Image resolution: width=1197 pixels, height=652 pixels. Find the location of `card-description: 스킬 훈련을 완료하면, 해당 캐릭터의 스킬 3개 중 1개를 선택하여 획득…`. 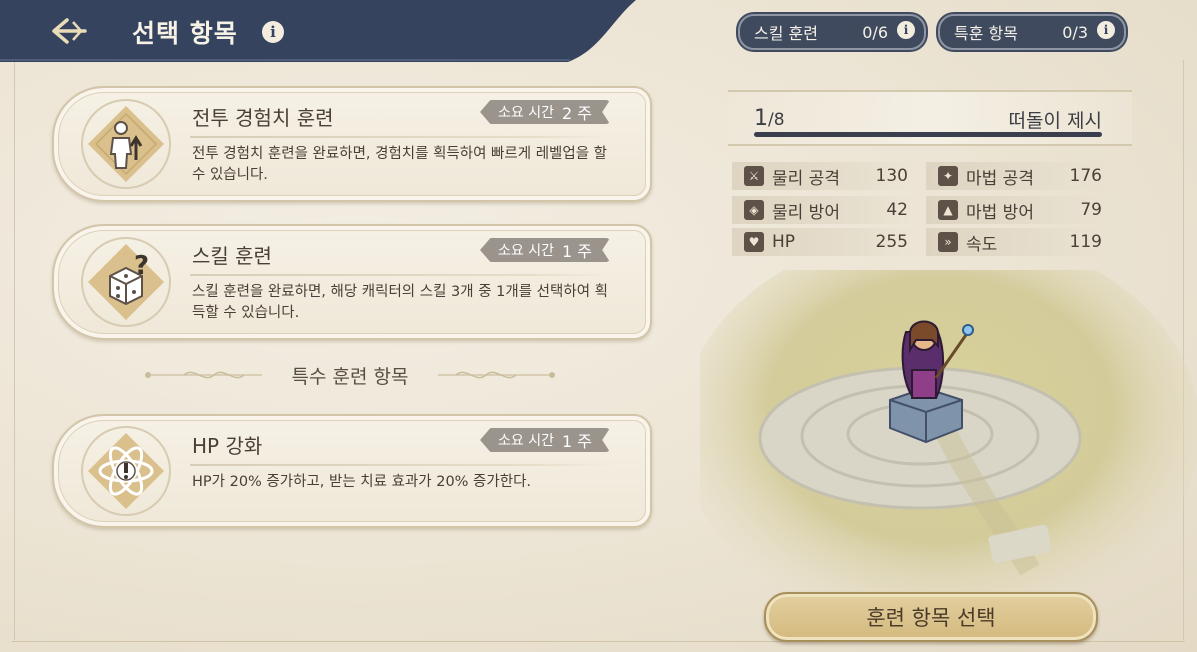

card-description: 스킬 훈련을 완료하면, 해당 캐릭터의 스킬 3개 중 1개를 선택하여 획득… is located at coordinates (400, 302).